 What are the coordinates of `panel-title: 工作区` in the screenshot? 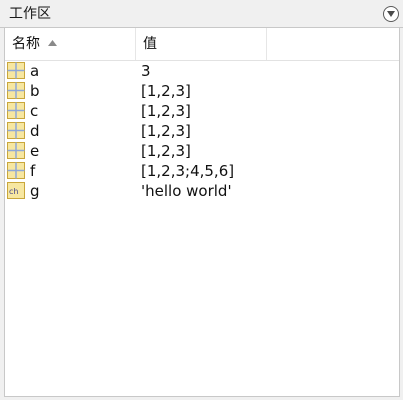 It's located at (30, 14).